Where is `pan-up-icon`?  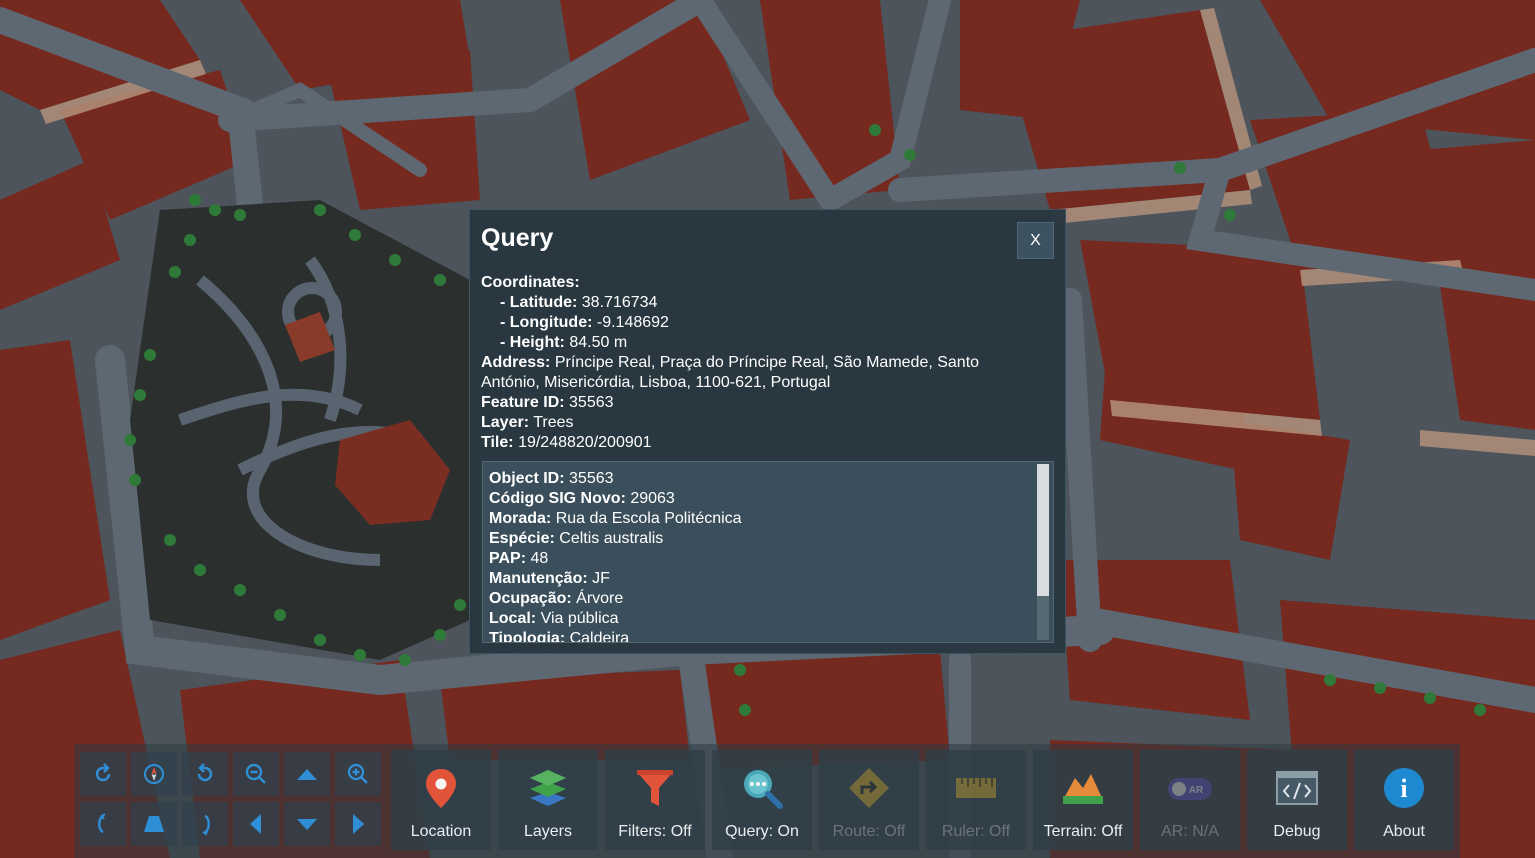 pan-up-icon is located at coordinates (307, 774).